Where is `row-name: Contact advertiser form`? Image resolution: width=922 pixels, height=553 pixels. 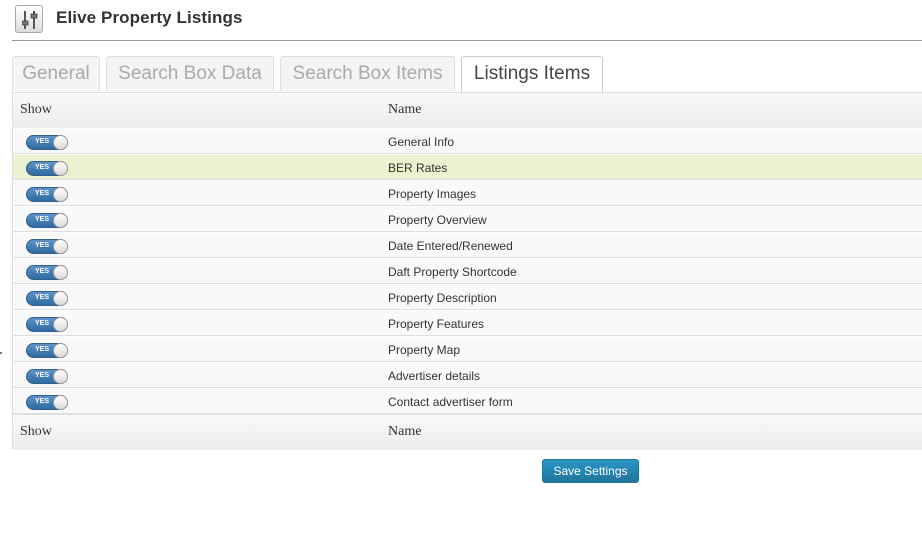 row-name: Contact advertiser form is located at coordinates (450, 402).